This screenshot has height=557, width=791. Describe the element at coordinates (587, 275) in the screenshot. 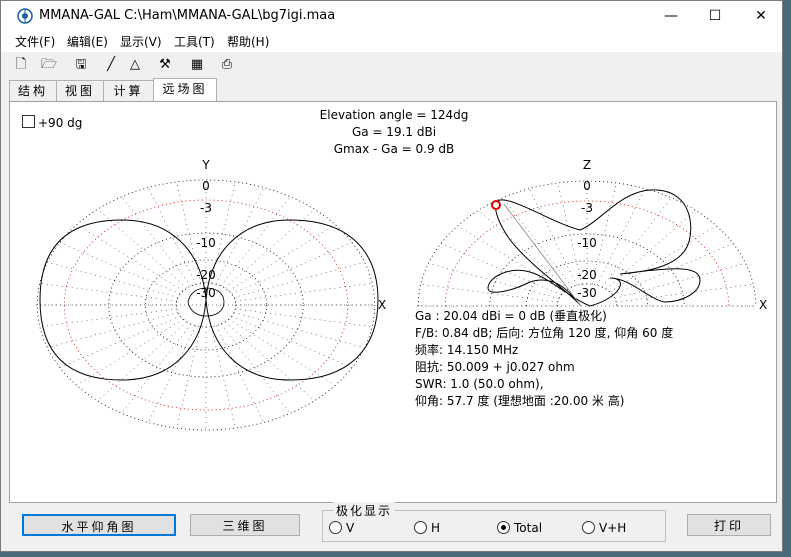

I see `right-ring-label-20: -20` at that location.